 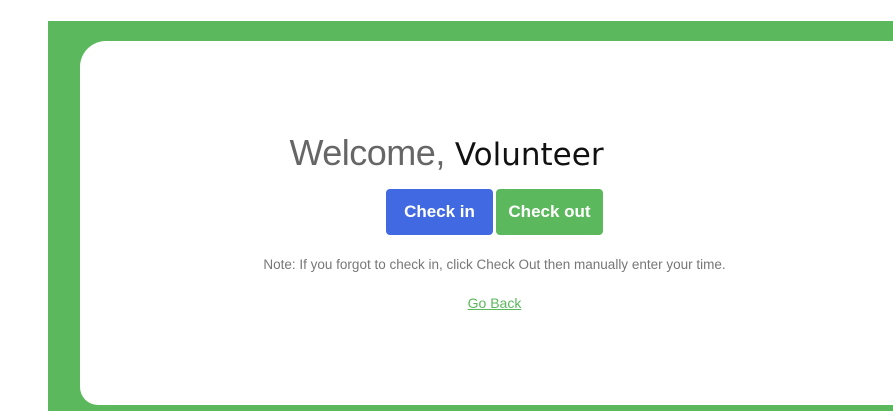 I want to click on welcome-heading: Welcome, Volunteer, so click(x=446, y=154).